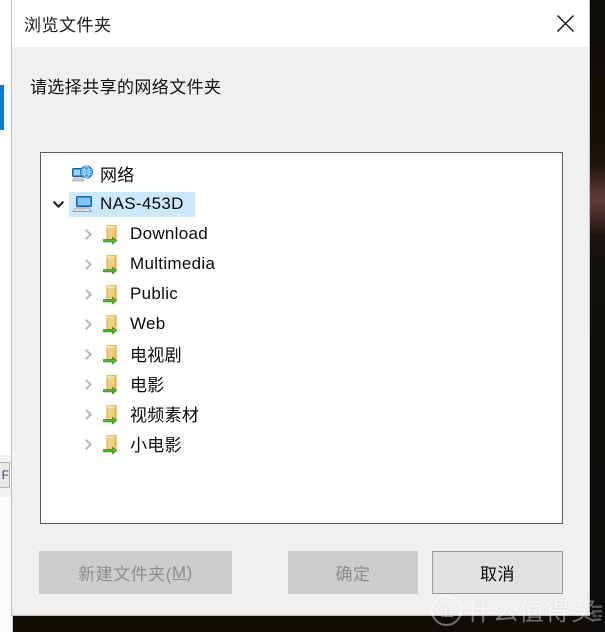 The width and height of the screenshot is (605, 632). What do you see at coordinates (301, 384) in the screenshot?
I see `tree-item-folder: 电影` at bounding box center [301, 384].